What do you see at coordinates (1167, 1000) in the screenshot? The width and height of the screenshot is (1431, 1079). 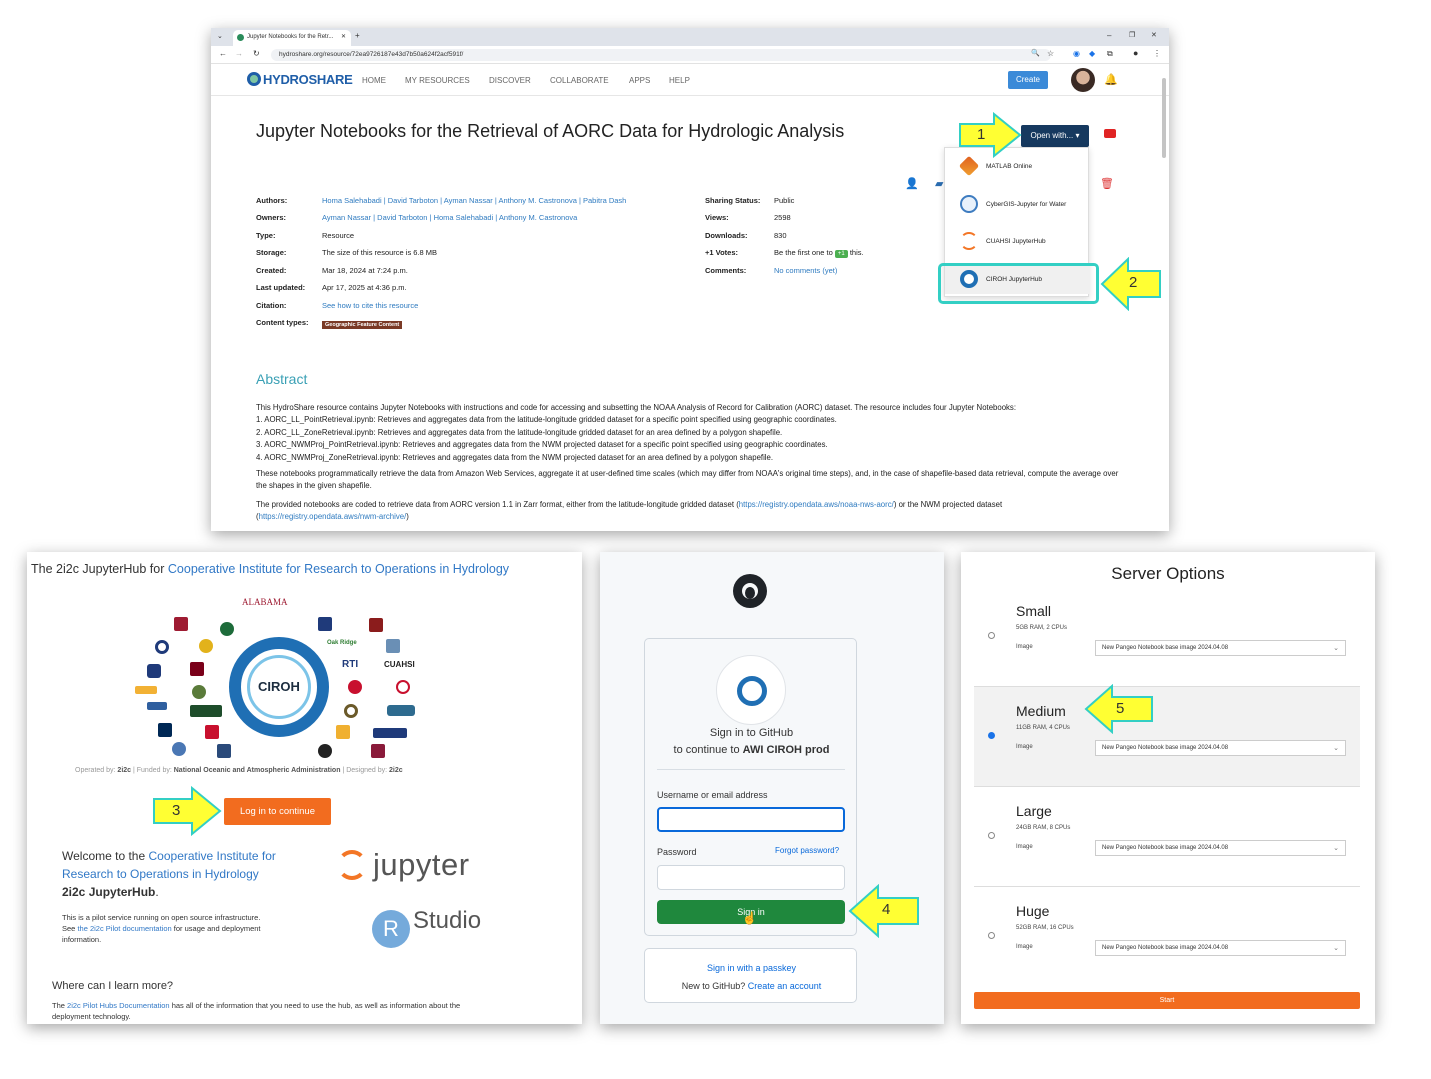 I see `start-button: Start` at bounding box center [1167, 1000].